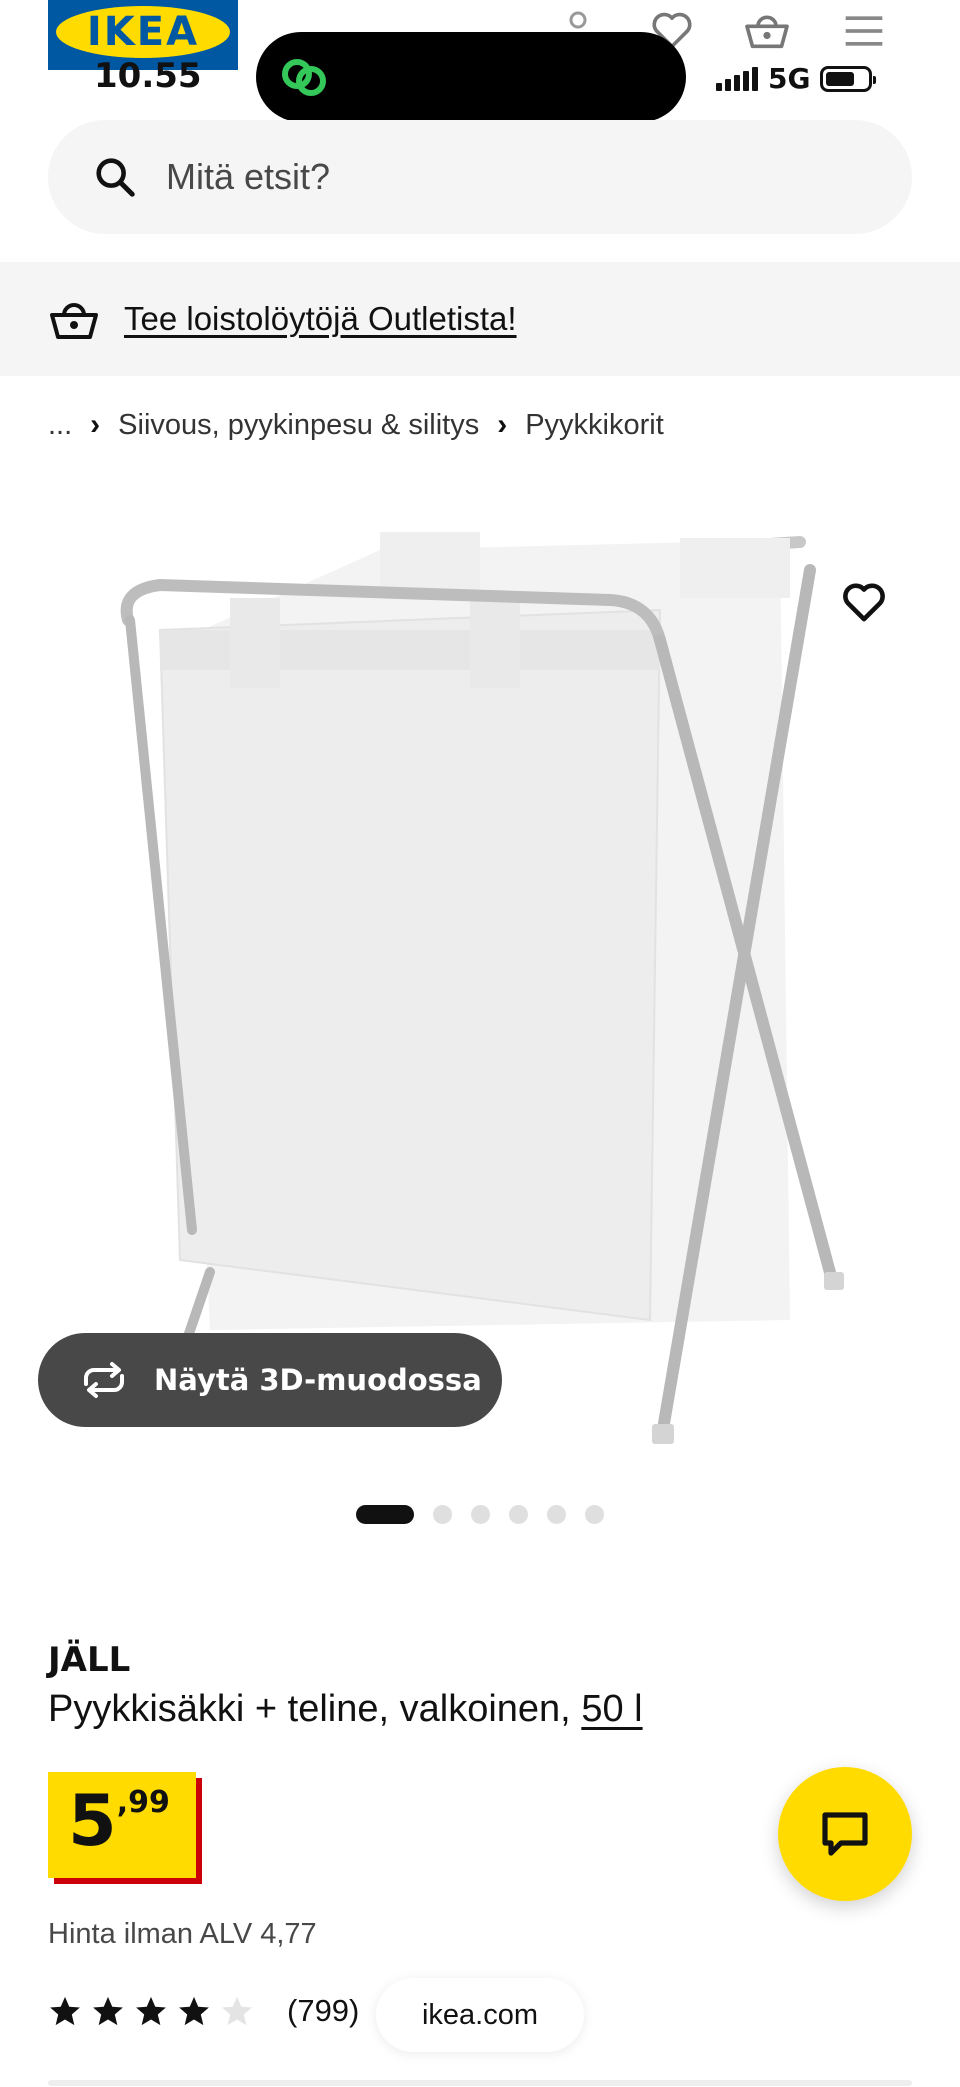 The image size is (960, 2087). I want to click on section-divider, so click(480, 2083).